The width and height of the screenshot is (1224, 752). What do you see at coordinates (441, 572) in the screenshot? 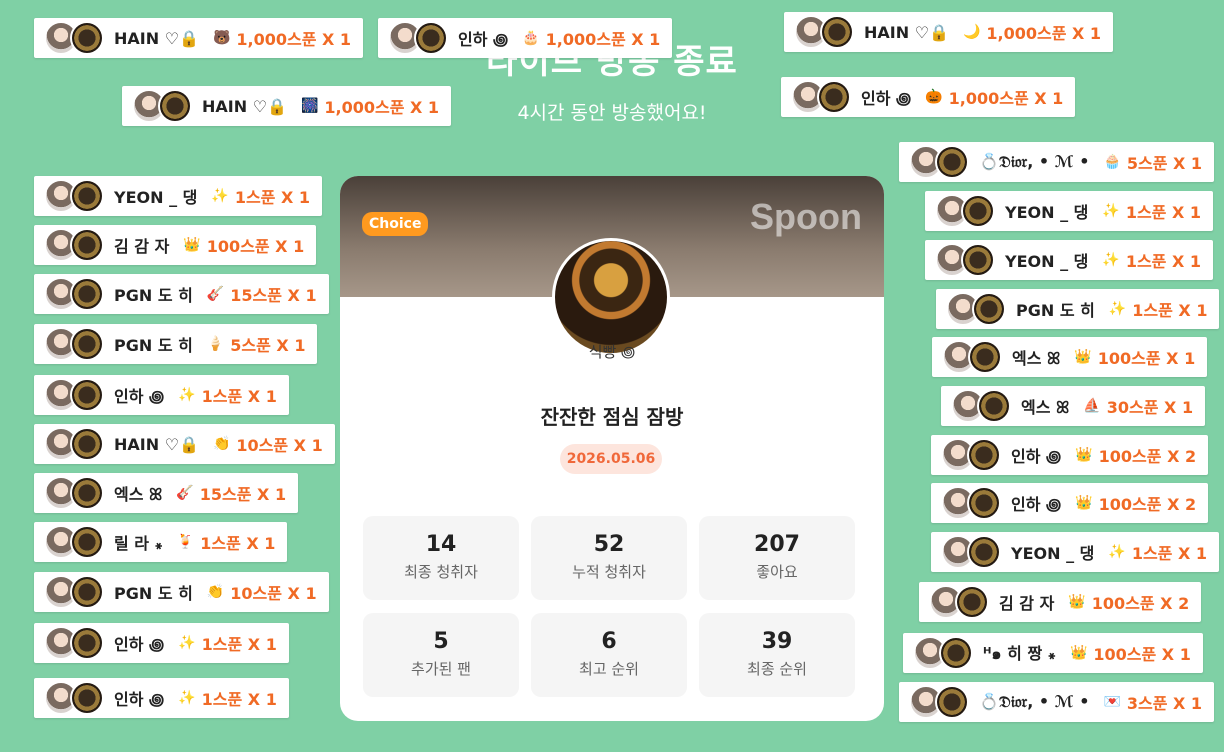
I see `stat-label: 최종 청취자` at bounding box center [441, 572].